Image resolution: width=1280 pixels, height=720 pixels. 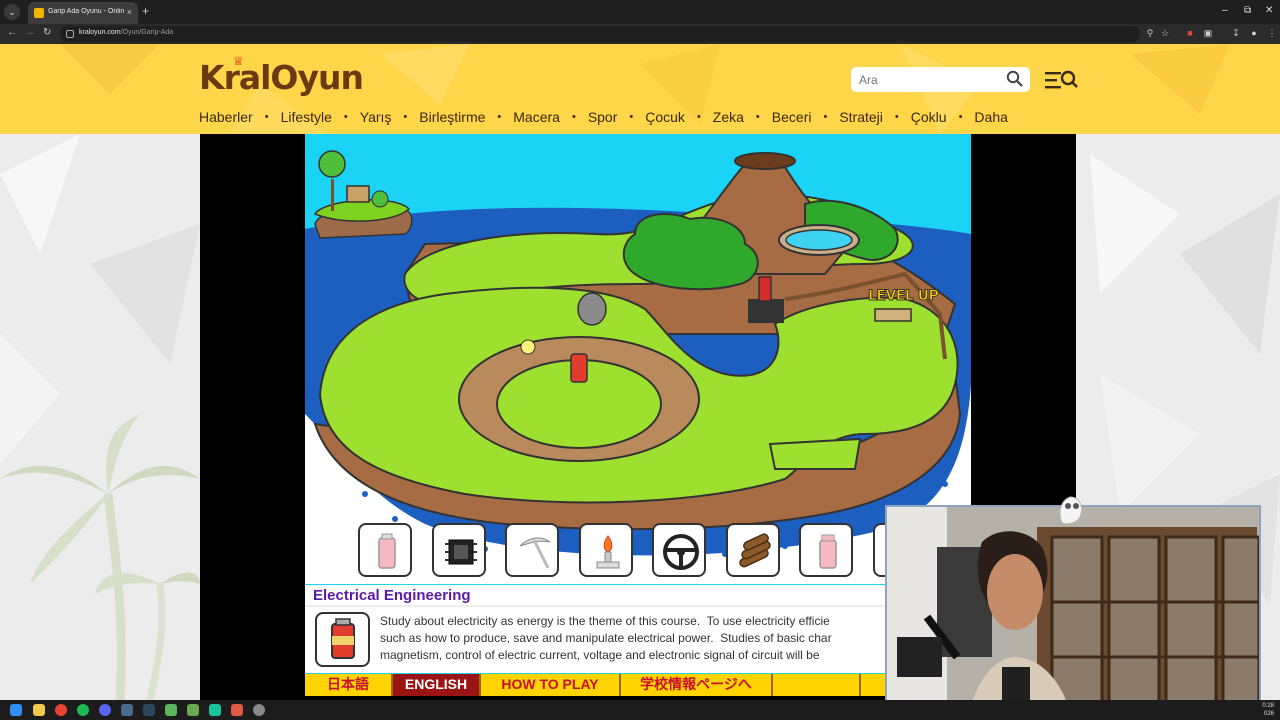 I want to click on reload-icon: ↻, so click(x=47, y=32).